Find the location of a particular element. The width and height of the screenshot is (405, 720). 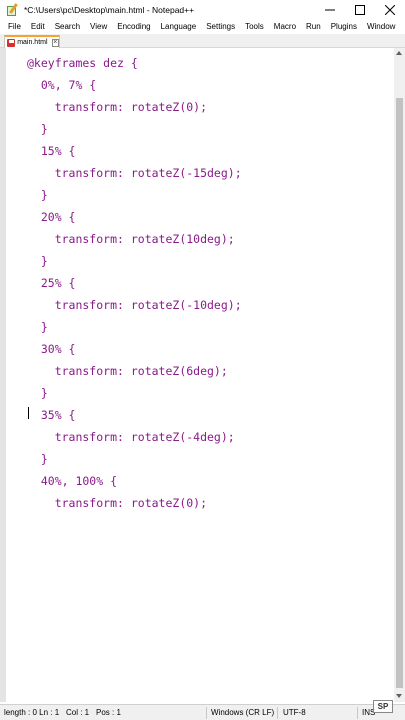

code-line: transform: rotateZ(10deg); is located at coordinates (131, 239).